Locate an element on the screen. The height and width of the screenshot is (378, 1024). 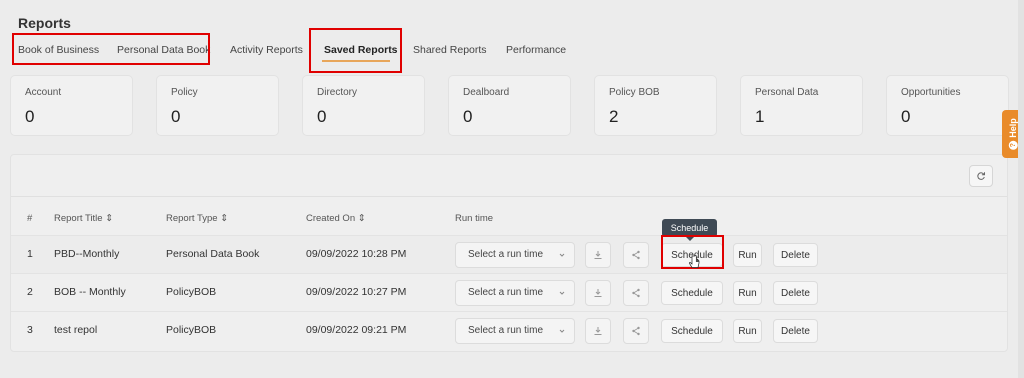
card-value: 2 is located at coordinates (614, 116).